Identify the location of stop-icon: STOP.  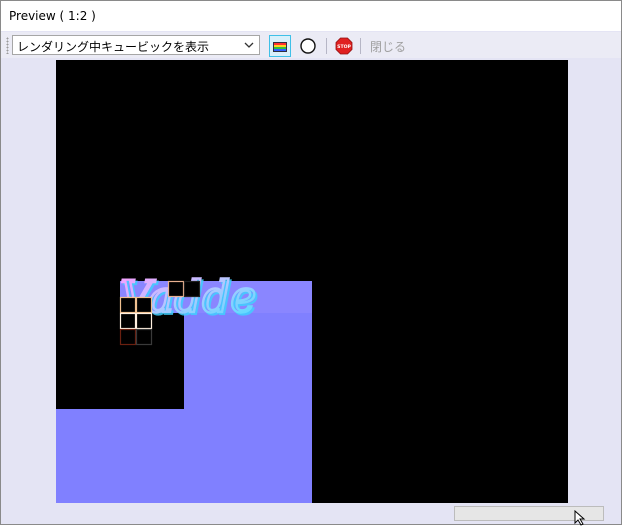
(344, 47).